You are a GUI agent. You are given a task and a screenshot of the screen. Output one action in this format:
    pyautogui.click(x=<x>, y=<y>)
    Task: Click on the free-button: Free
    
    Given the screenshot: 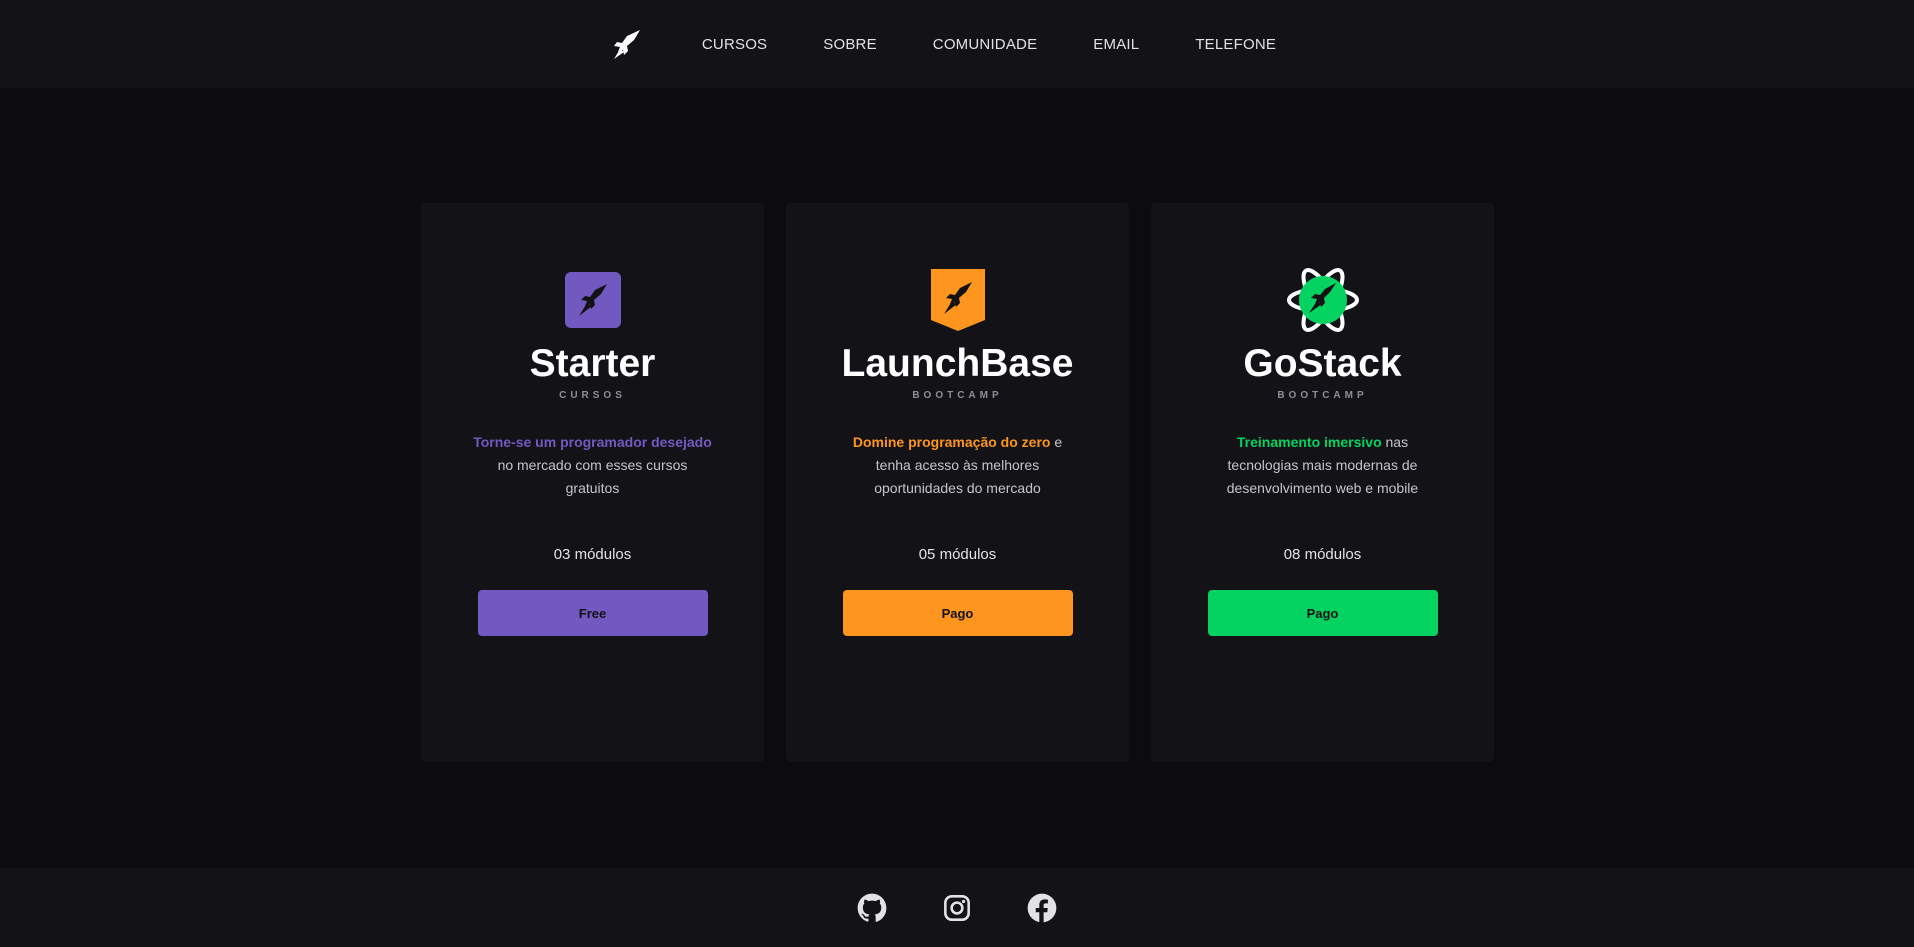 What is the action you would take?
    pyautogui.click(x=592, y=613)
    